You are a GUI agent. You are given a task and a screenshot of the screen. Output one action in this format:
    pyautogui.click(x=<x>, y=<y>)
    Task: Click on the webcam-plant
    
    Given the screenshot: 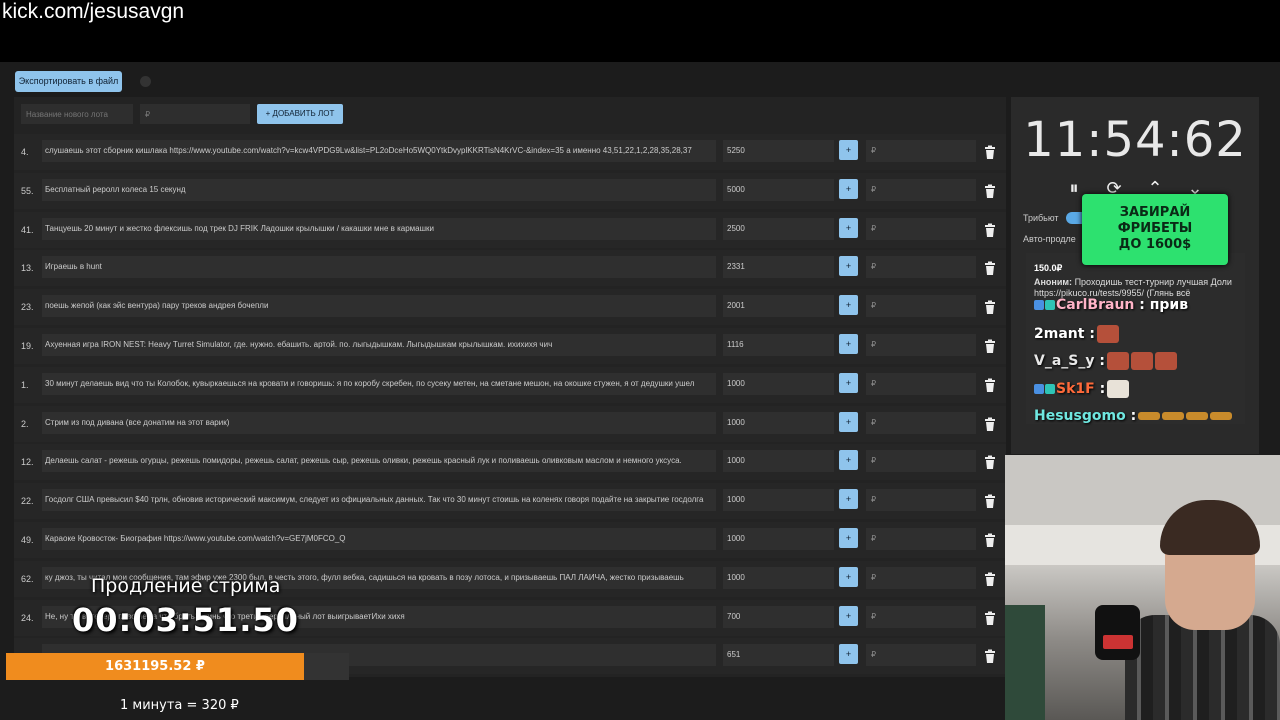 What is the action you would take?
    pyautogui.click(x=1025, y=662)
    